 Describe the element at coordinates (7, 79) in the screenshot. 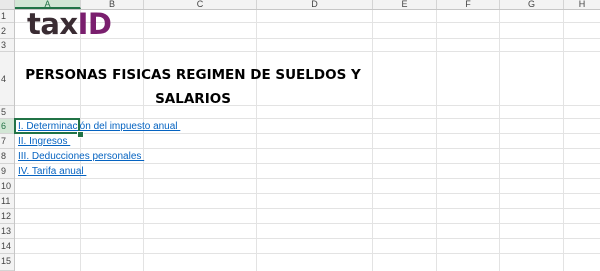

I see `row-header: 4` at that location.